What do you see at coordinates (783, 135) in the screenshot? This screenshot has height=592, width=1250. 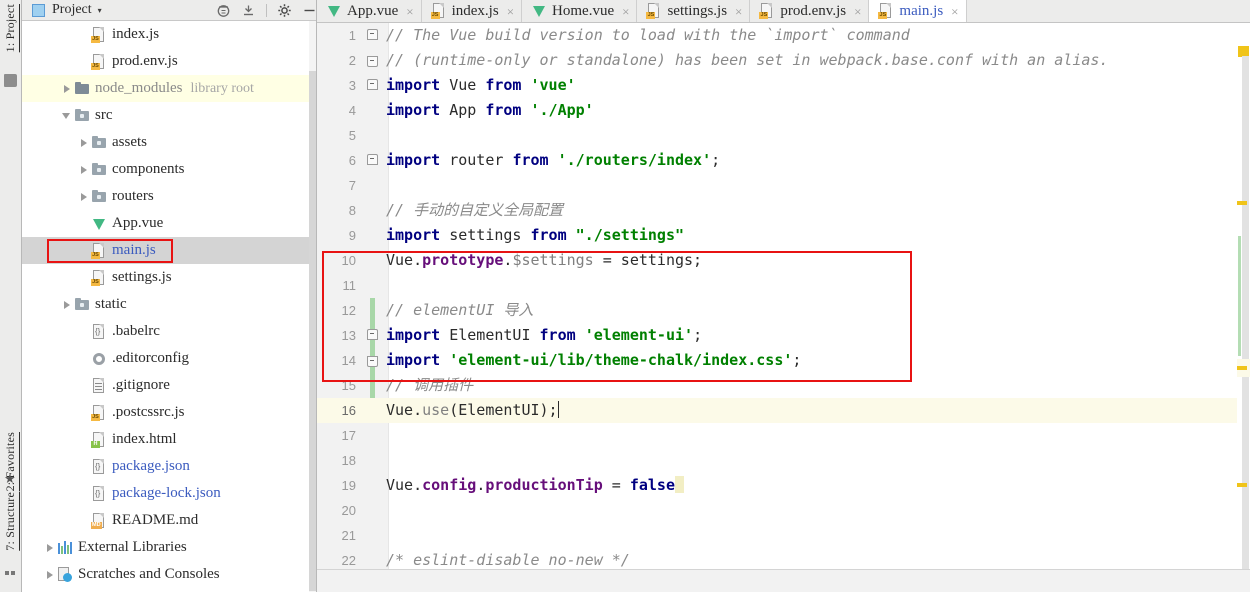 I see `code-line: 5` at bounding box center [783, 135].